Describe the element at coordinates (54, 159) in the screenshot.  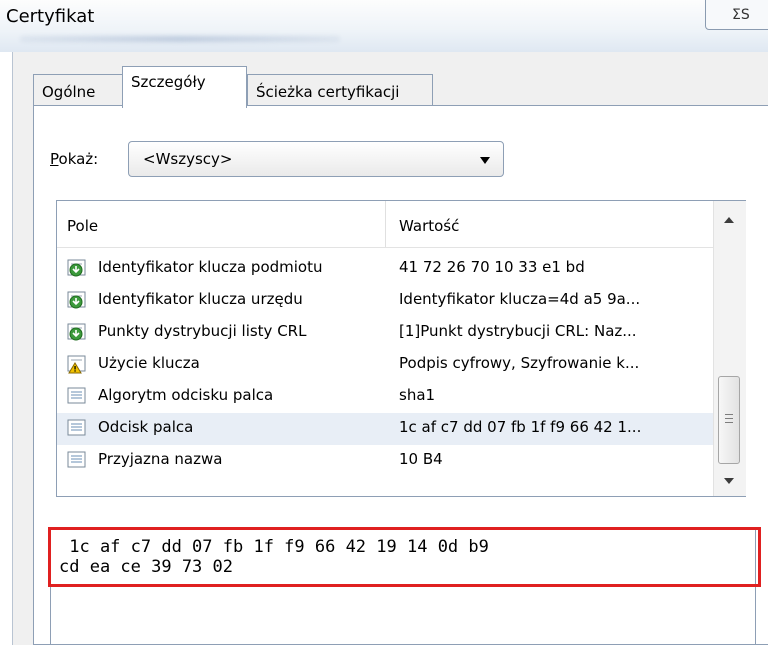
I see `show-label-accelerator: P` at that location.